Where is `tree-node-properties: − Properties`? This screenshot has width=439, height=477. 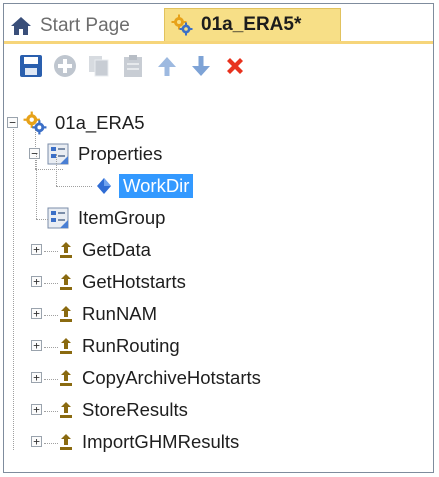
tree-node-properties: − Properties is located at coordinates (95, 154).